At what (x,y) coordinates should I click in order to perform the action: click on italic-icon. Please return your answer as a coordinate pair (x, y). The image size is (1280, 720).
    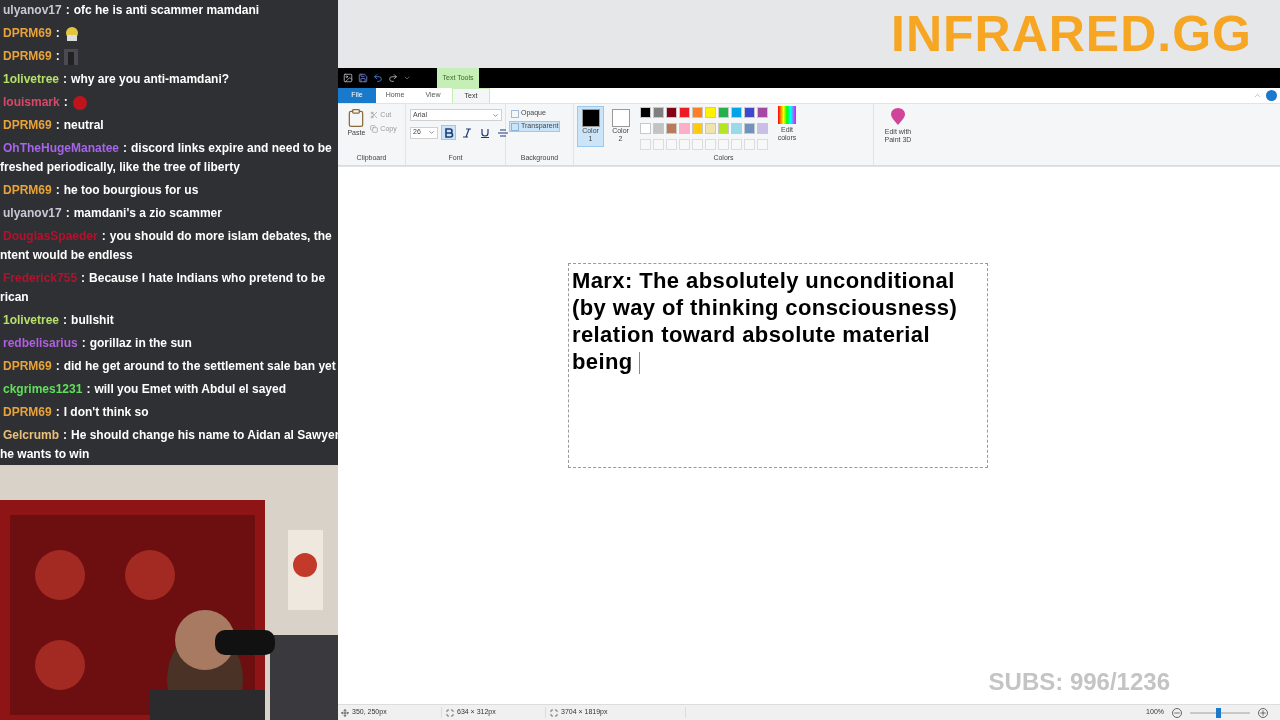
    Looking at the image, I should click on (466, 132).